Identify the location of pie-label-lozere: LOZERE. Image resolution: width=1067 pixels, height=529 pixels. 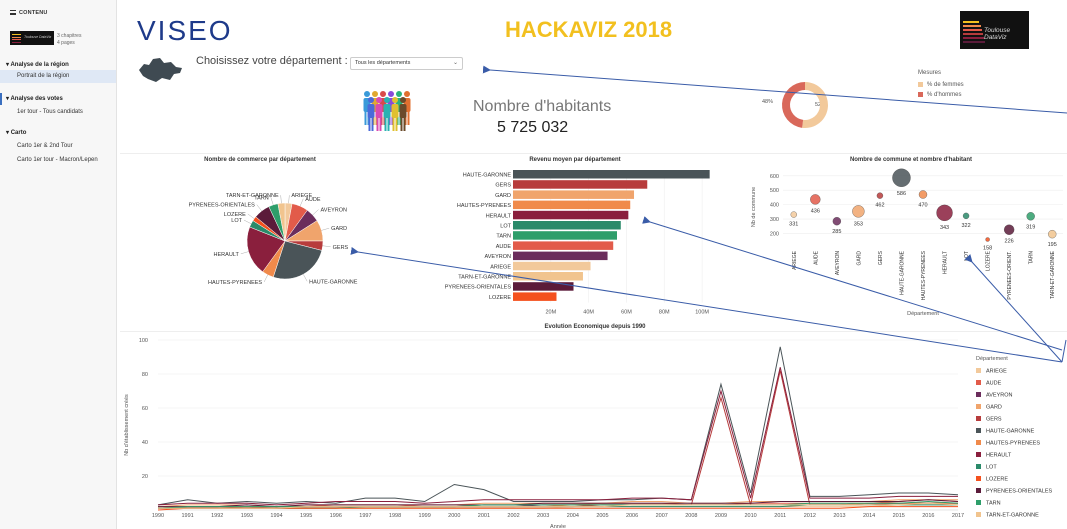
(235, 215).